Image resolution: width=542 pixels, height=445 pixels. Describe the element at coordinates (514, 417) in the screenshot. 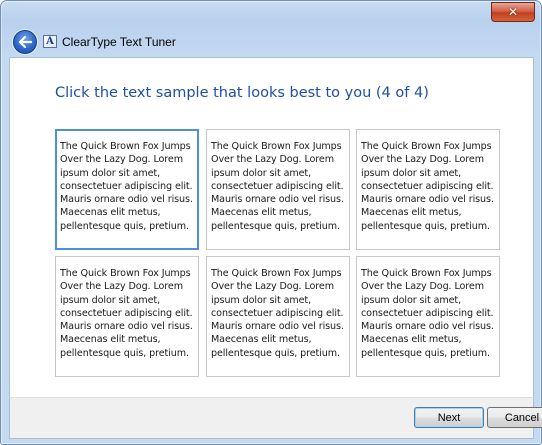

I see `cancel-button: Cancel` at that location.